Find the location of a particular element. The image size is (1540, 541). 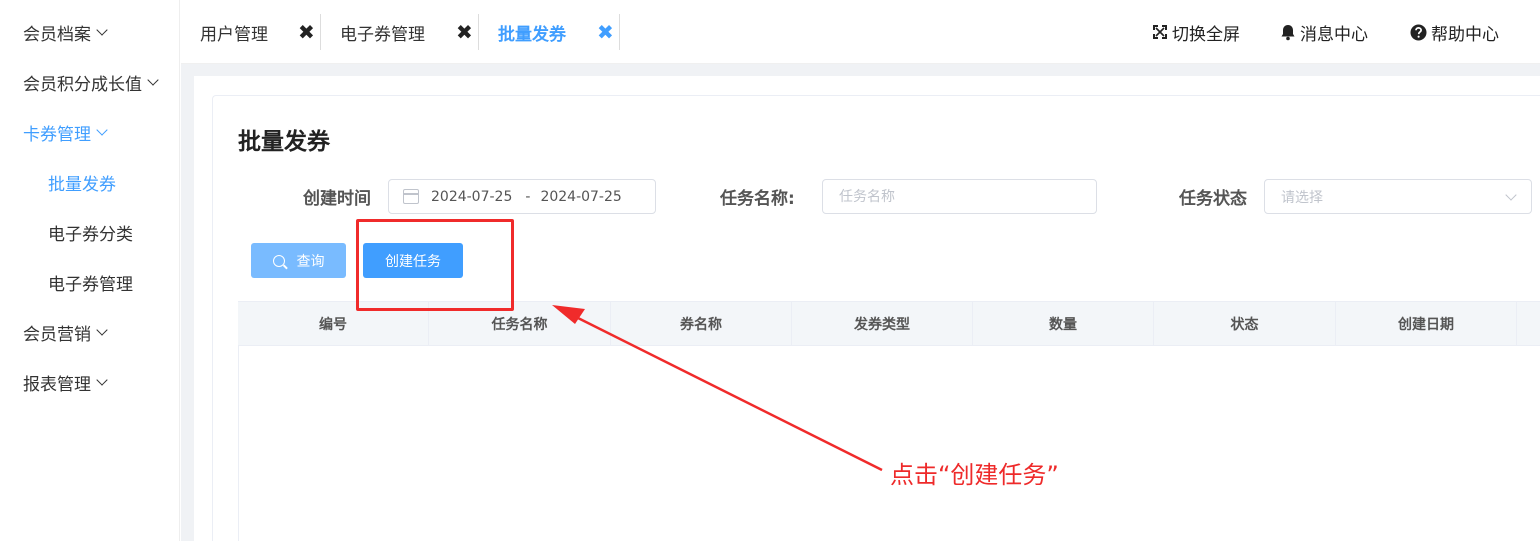

column-header-coupon-name: 券名称 is located at coordinates (701, 323).